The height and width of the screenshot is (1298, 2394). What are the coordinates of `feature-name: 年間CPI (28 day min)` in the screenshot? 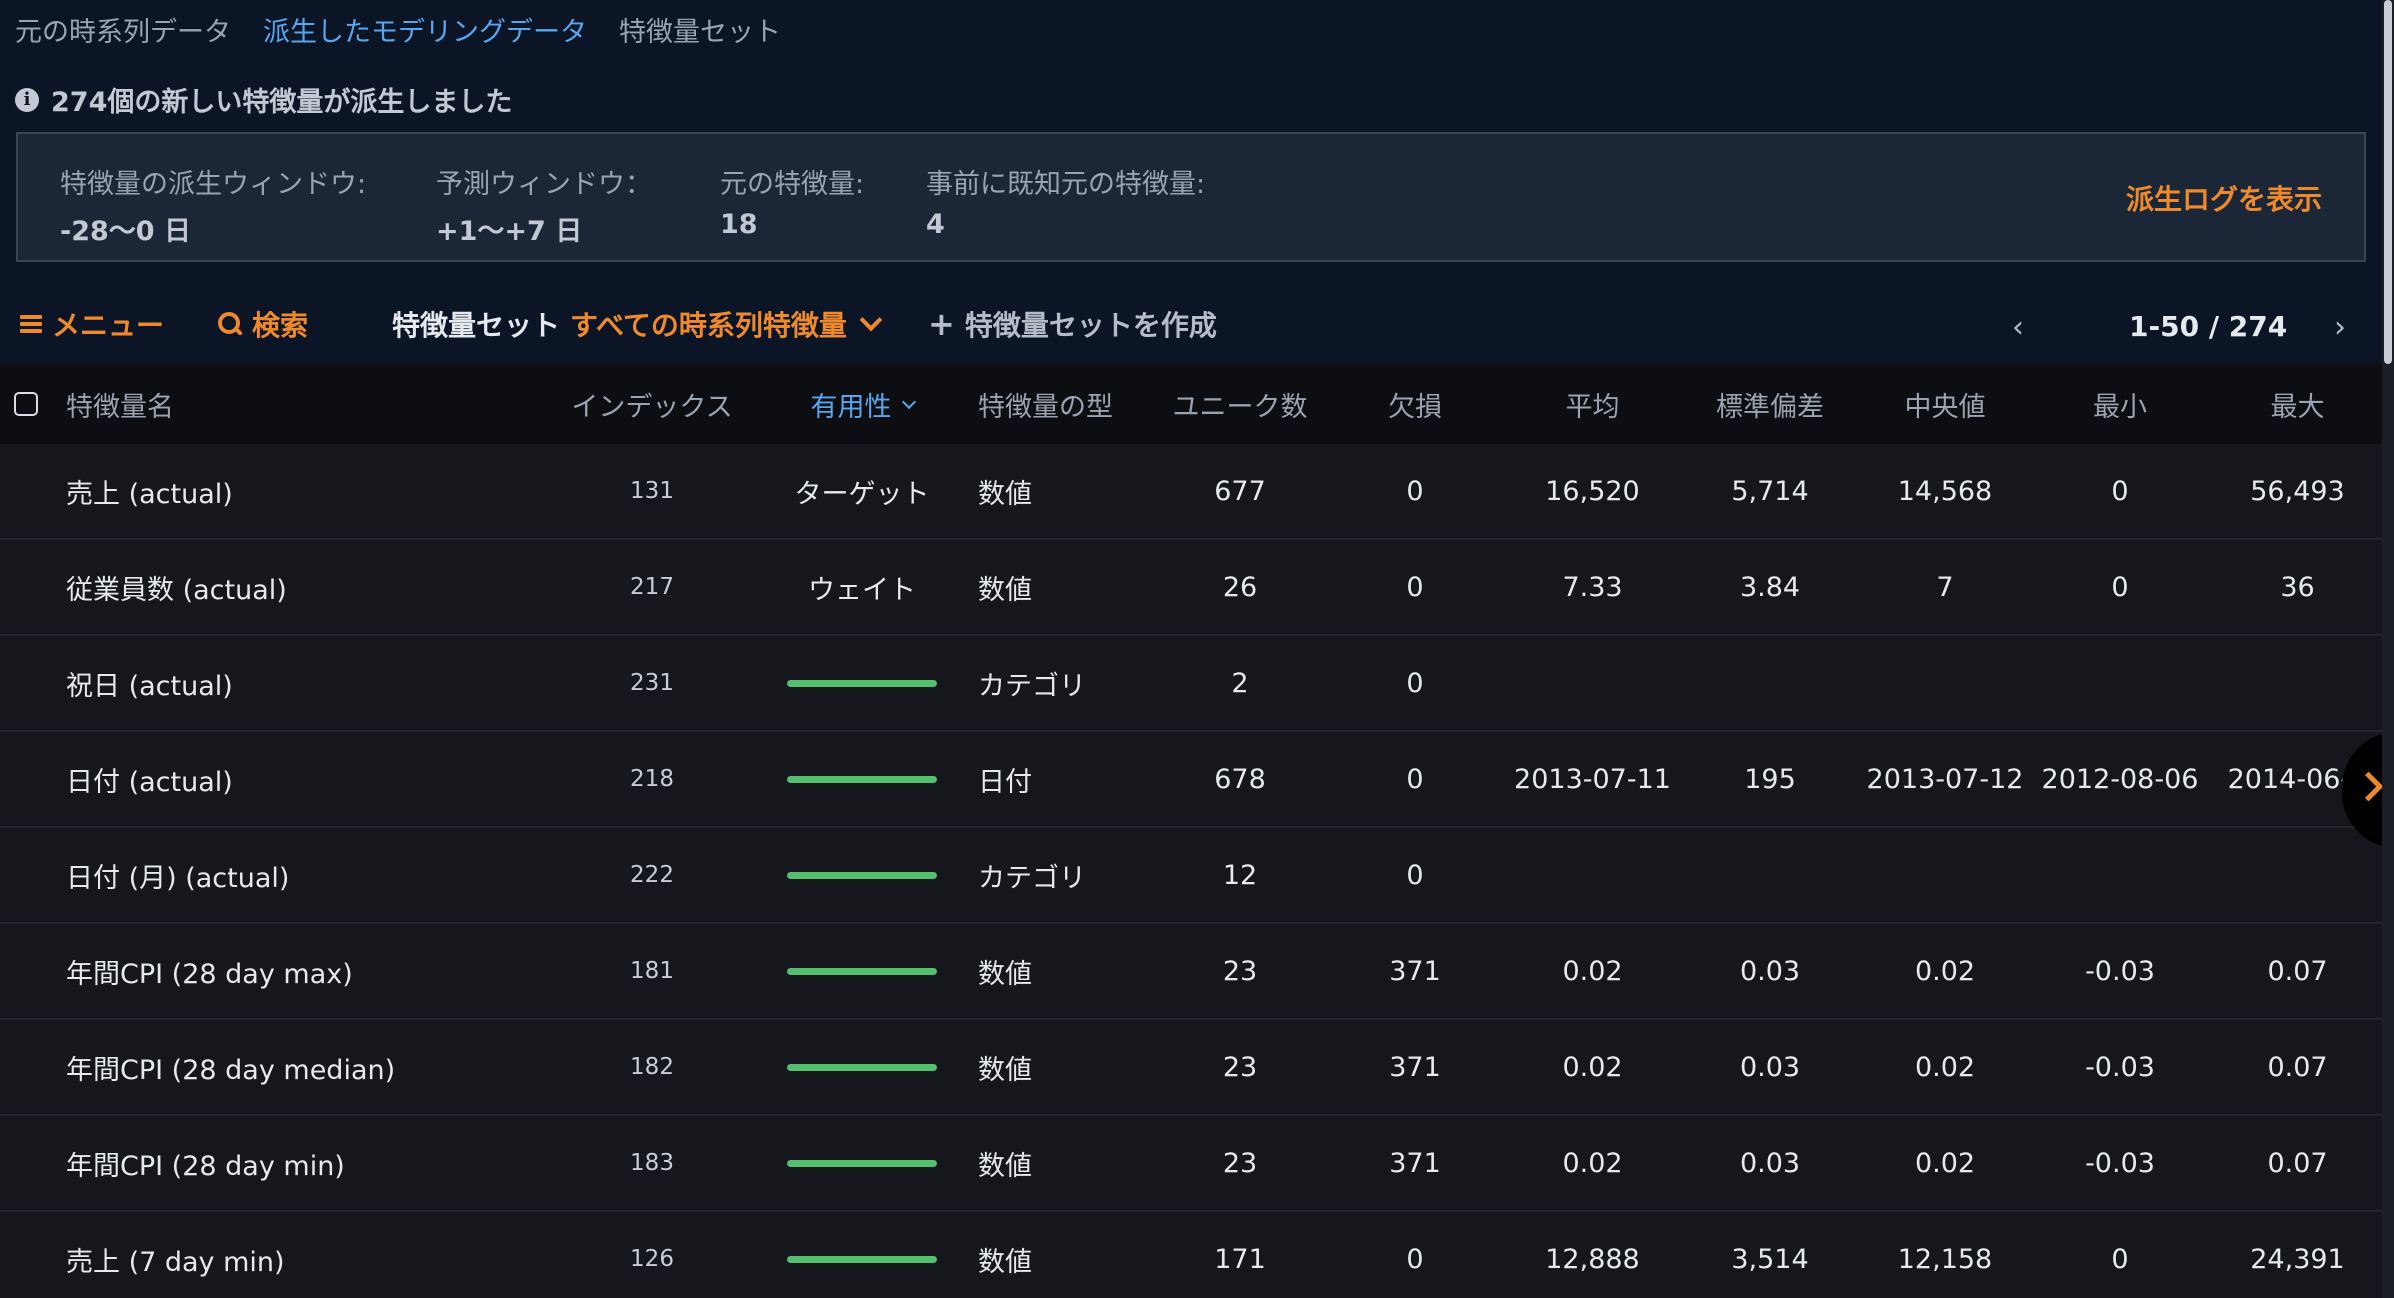 It's located at (205, 1163).